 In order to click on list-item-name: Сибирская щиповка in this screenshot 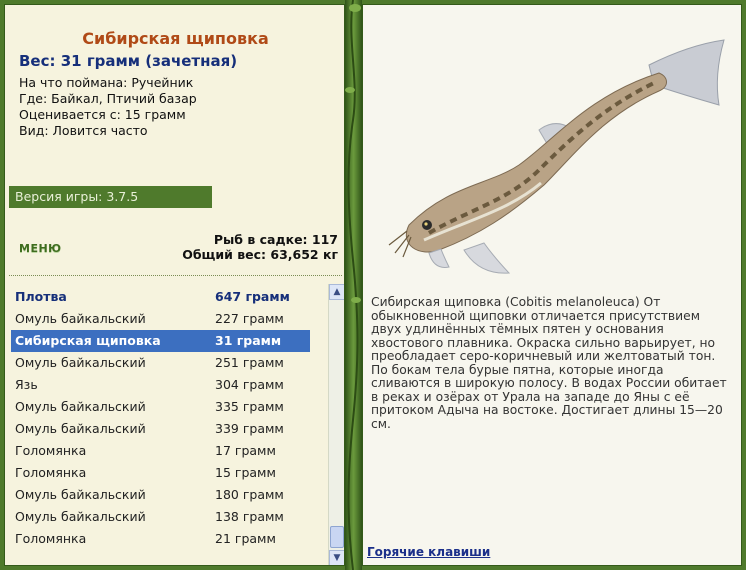, I will do `click(88, 340)`.